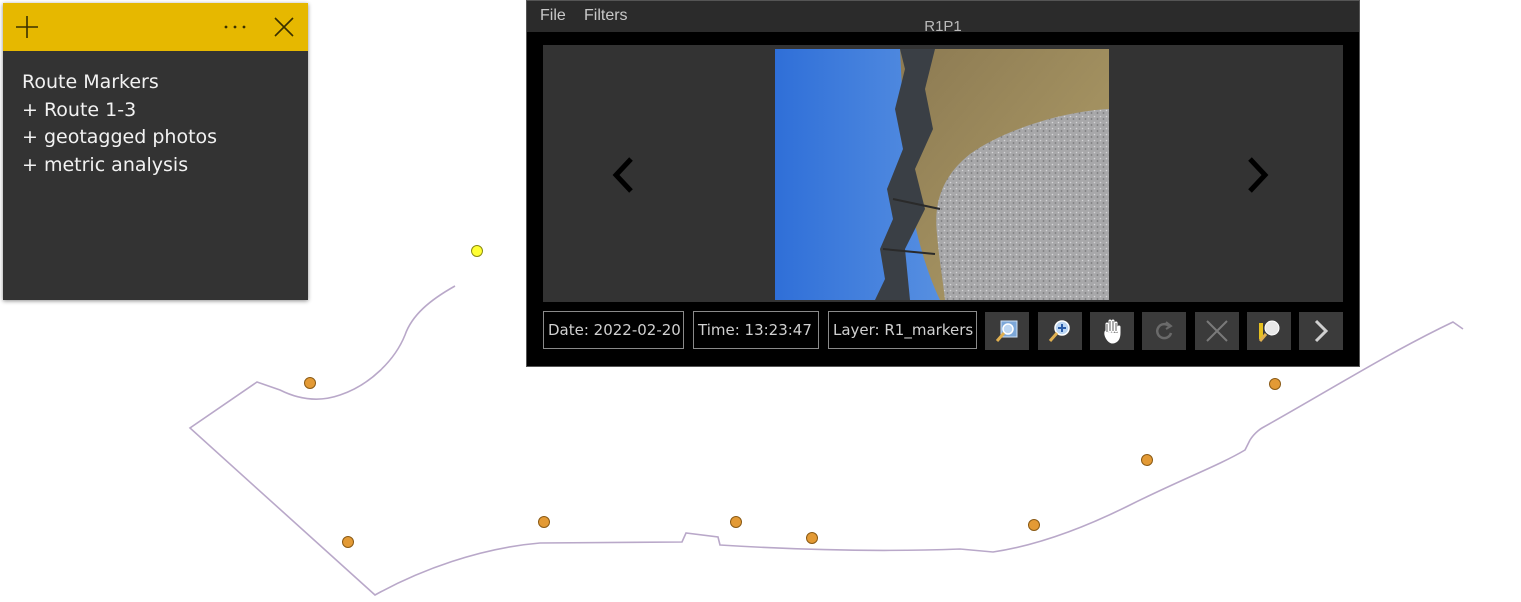 Image resolution: width=1521 pixels, height=602 pixels. I want to click on sticky-note-header, so click(155, 27).